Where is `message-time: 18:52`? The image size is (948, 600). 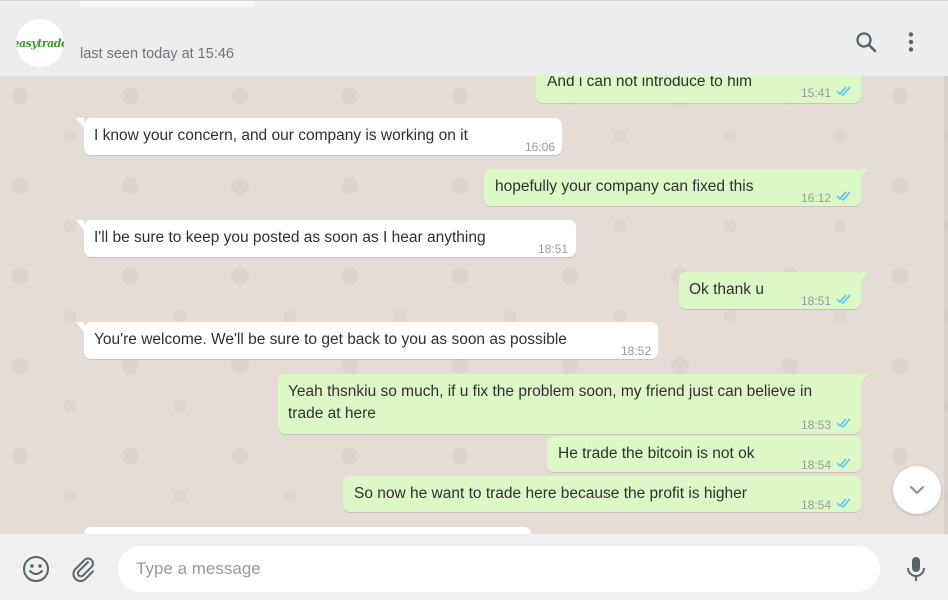
message-time: 18:52 is located at coordinates (636, 351).